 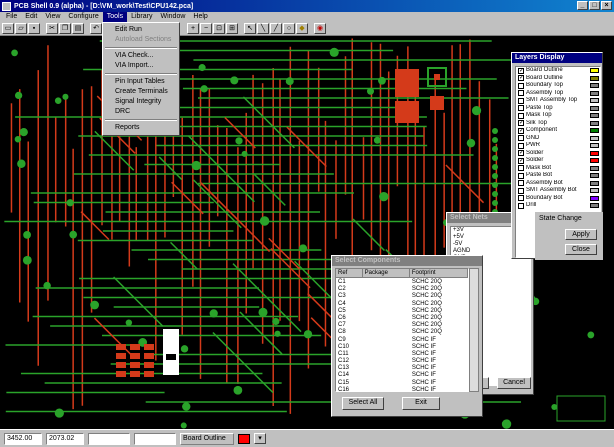 I want to click on zoom-out-icon: −, so click(x=206, y=28).